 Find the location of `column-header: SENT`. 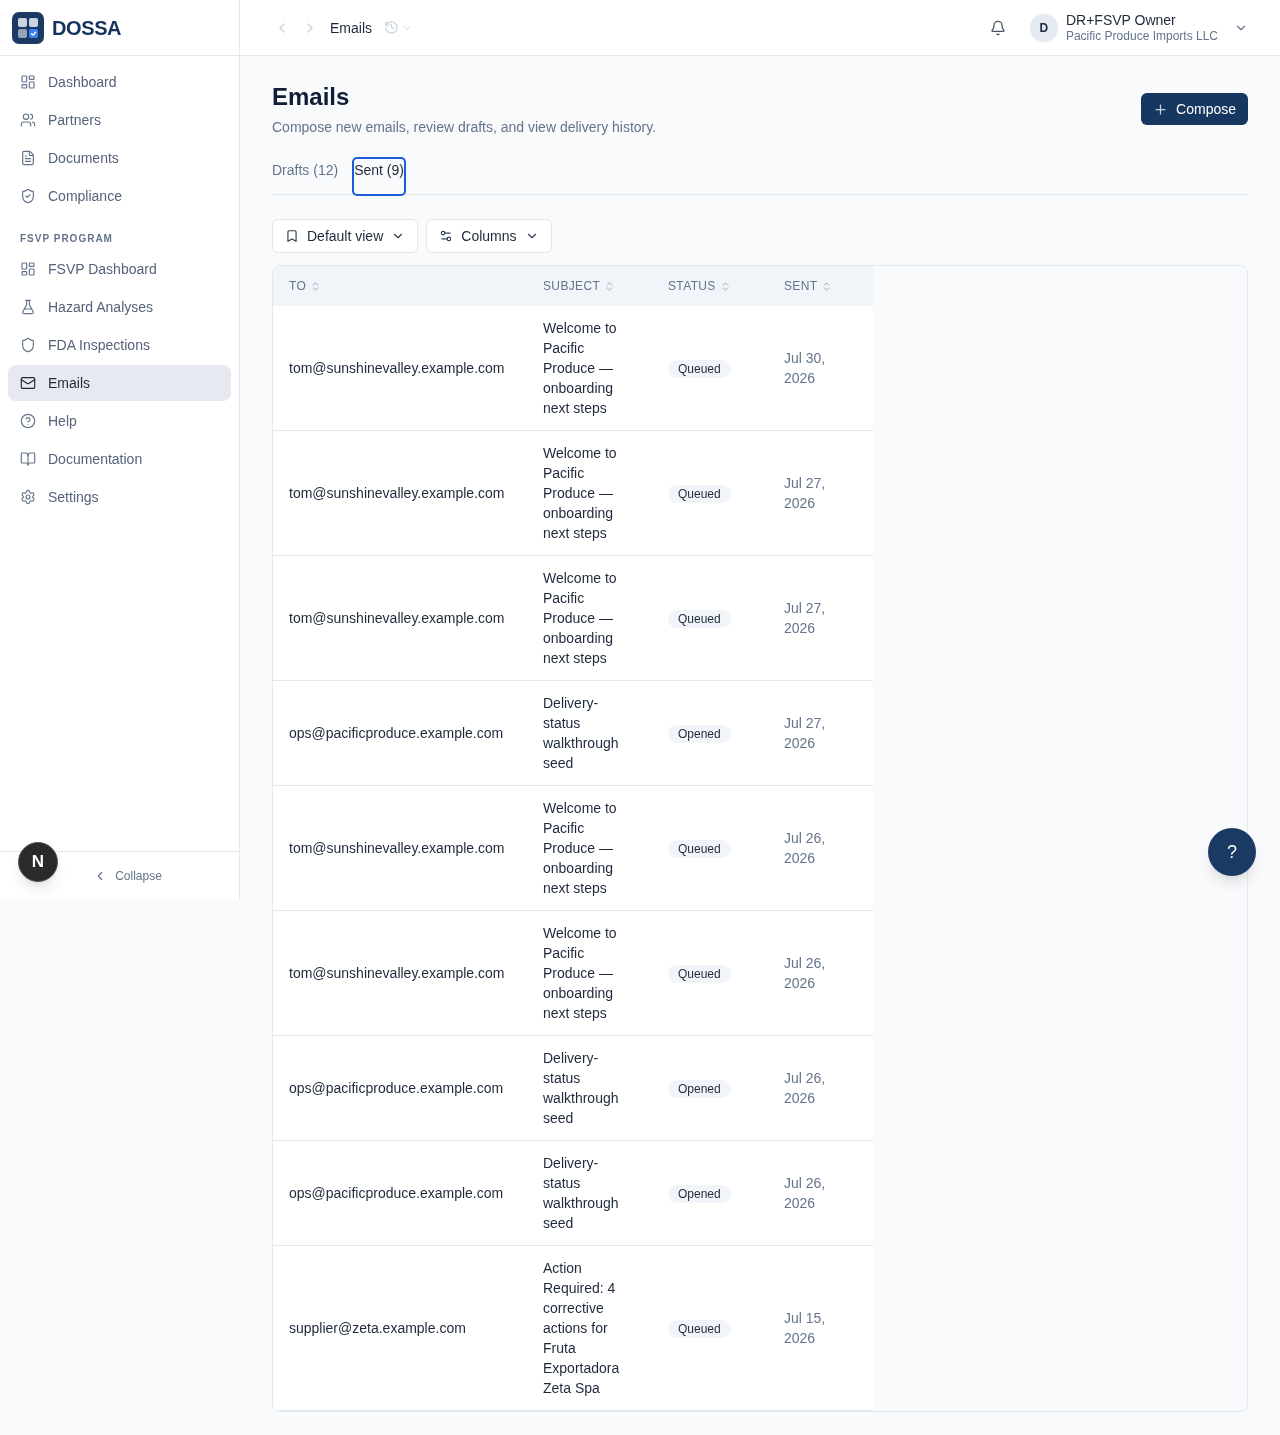

column-header: SENT is located at coordinates (808, 286).